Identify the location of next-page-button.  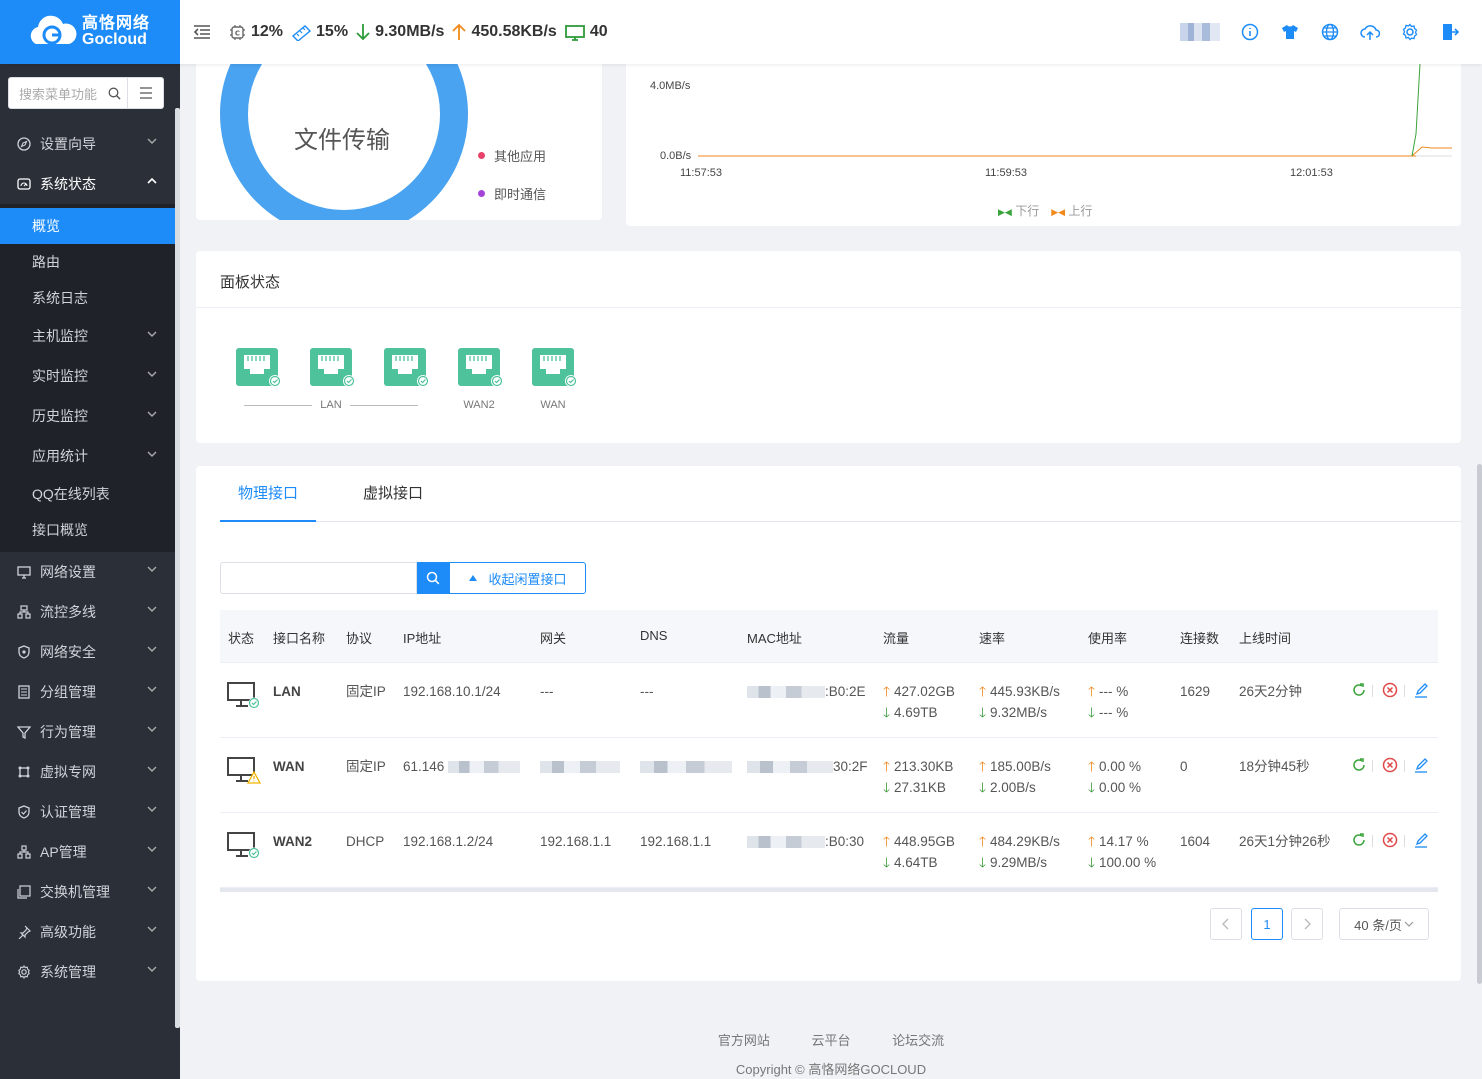
(1307, 924).